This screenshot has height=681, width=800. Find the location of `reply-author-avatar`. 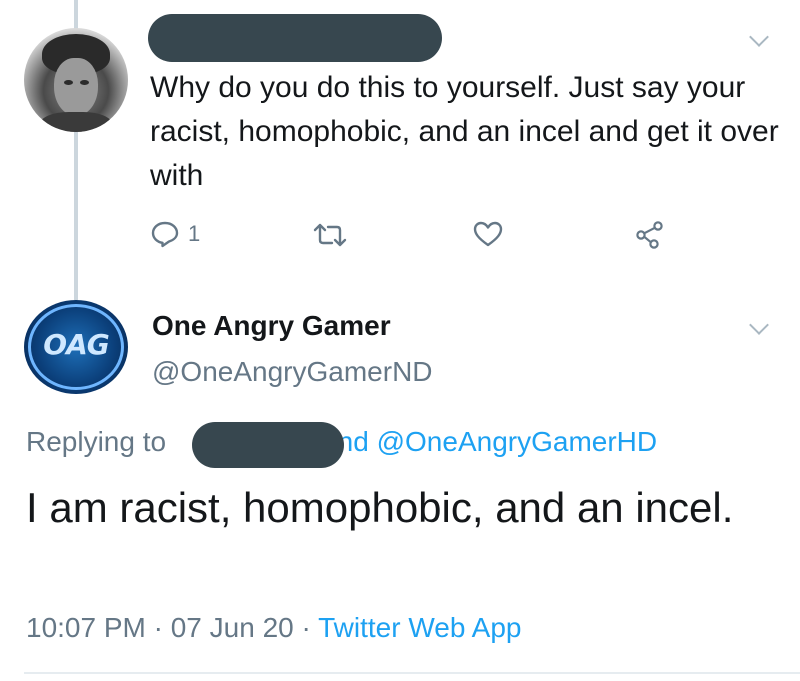

reply-author-avatar is located at coordinates (76, 80).